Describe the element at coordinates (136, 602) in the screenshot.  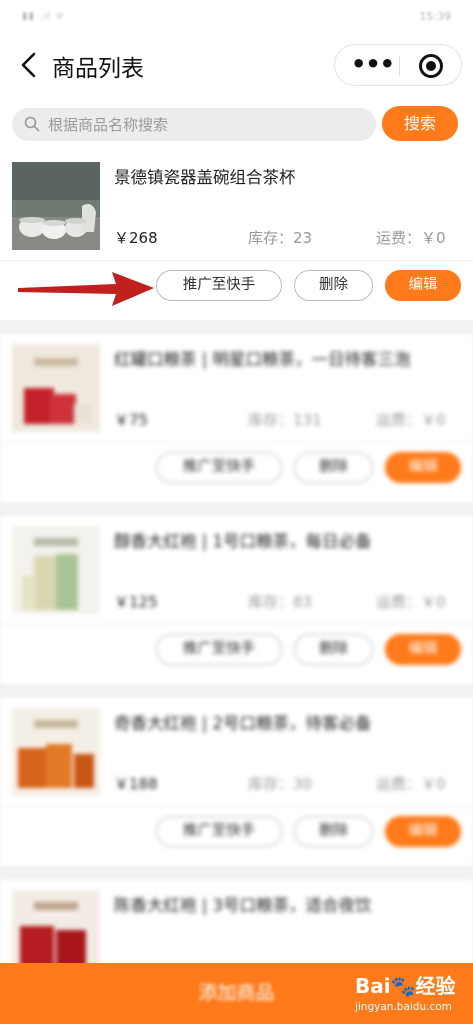
I see `product-price: ￥125` at that location.